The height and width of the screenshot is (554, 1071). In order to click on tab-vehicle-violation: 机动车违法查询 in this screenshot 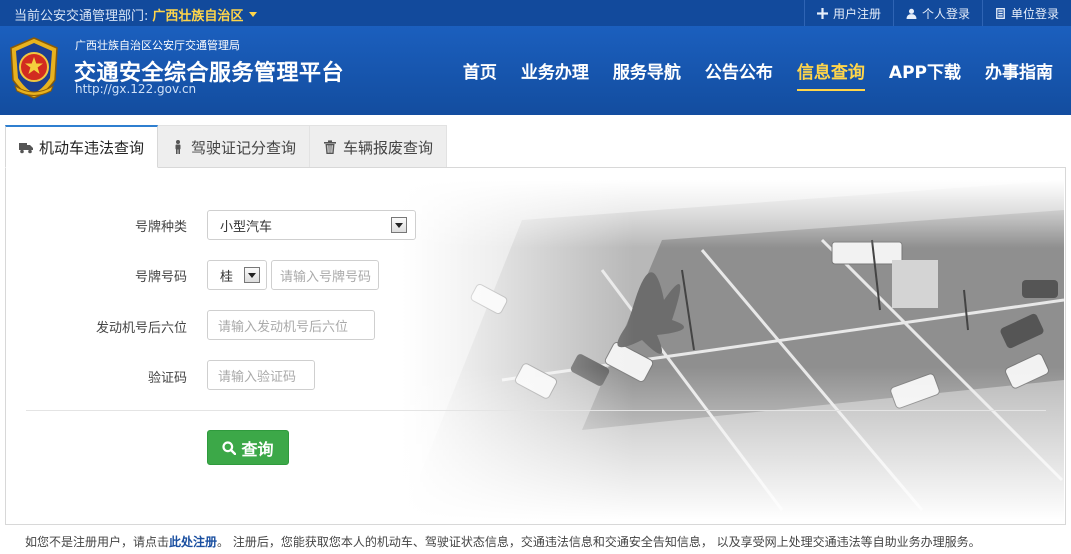, I will do `click(82, 146)`.